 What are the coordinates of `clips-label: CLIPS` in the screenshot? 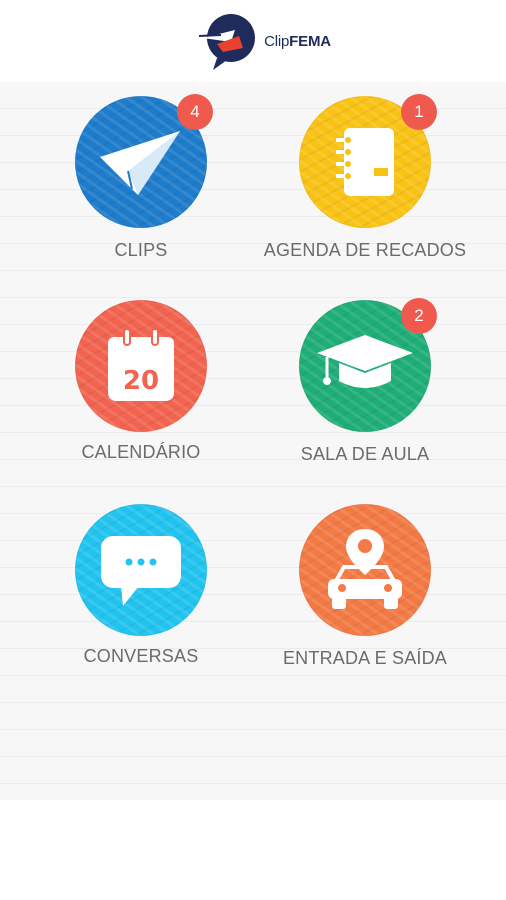 It's located at (141, 250).